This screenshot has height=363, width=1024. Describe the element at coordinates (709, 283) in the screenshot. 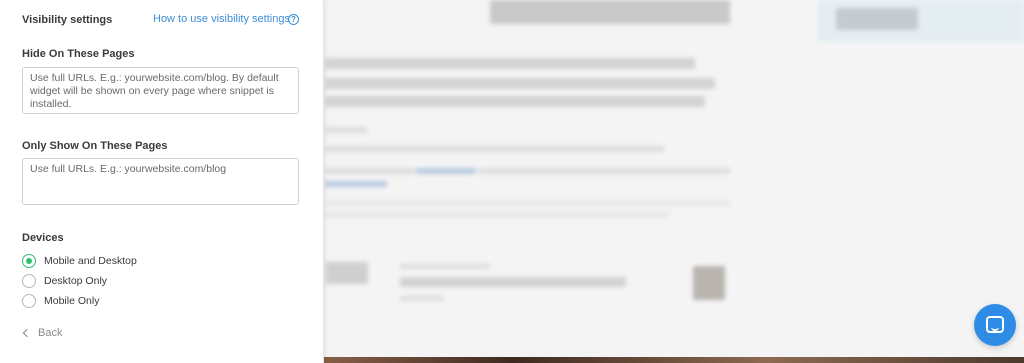

I see `bg-avatar` at that location.